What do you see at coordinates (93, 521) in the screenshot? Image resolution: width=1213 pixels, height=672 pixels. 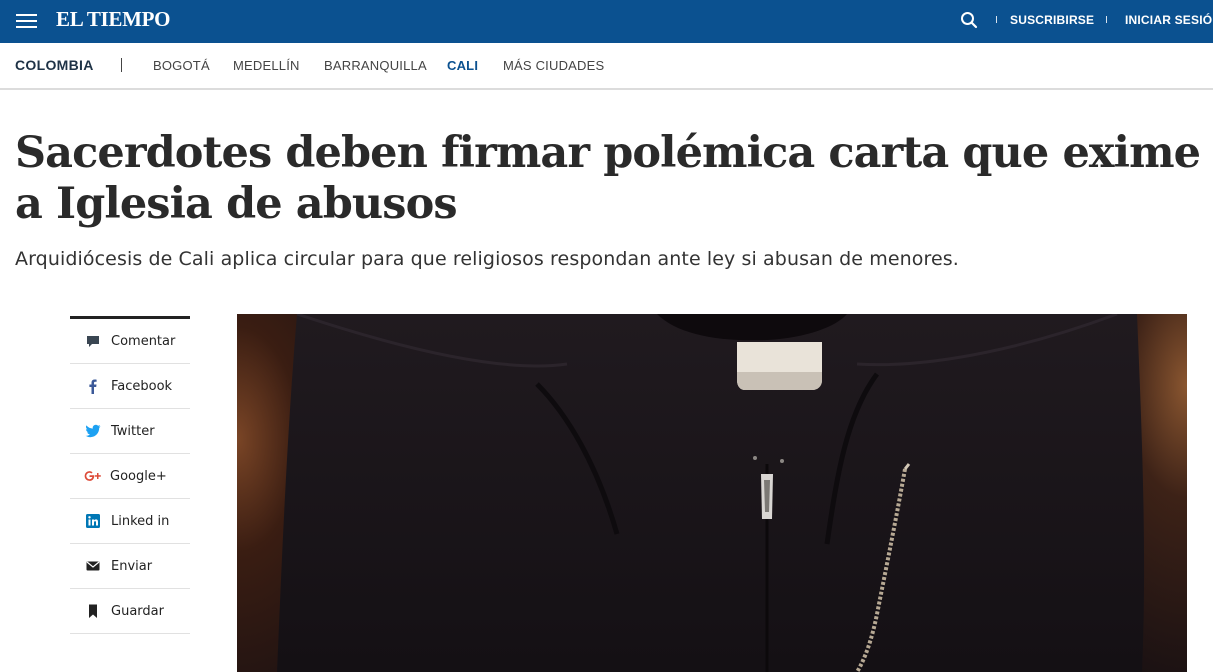 I see `linkedin-icon` at bounding box center [93, 521].